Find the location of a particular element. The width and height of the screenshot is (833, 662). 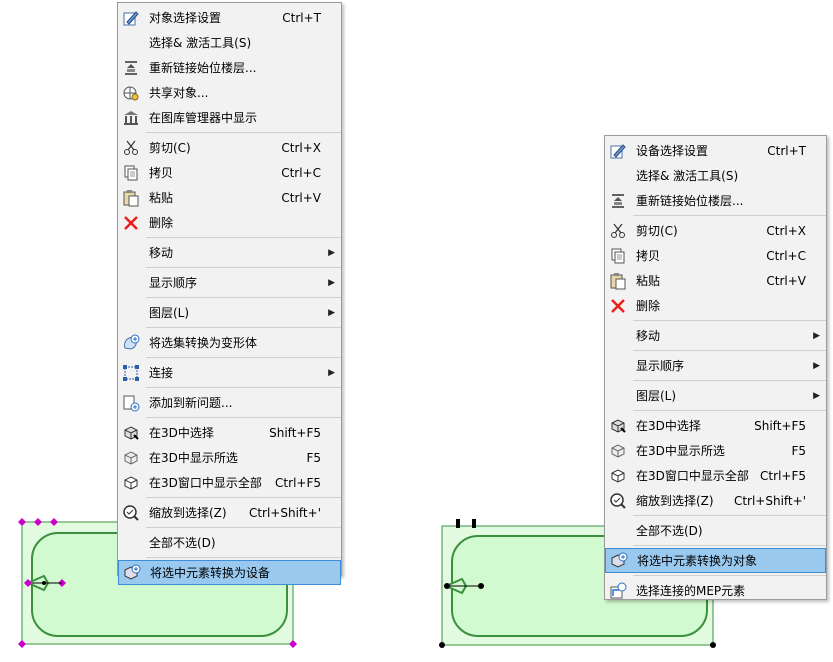

relink-floor-icon is located at coordinates (131, 68).